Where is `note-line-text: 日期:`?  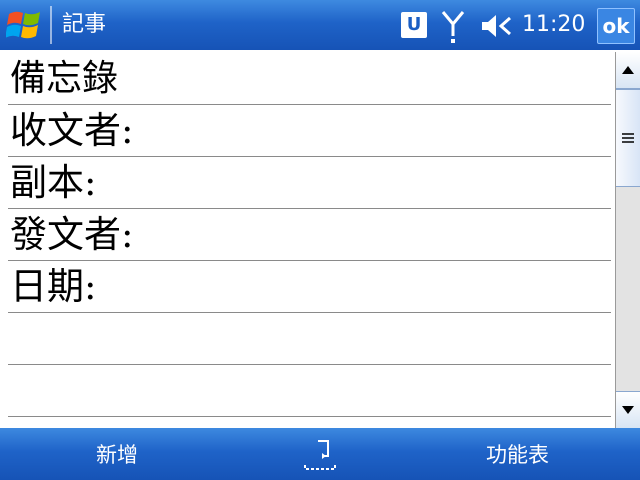
note-line-text: 日期: is located at coordinates (53, 286).